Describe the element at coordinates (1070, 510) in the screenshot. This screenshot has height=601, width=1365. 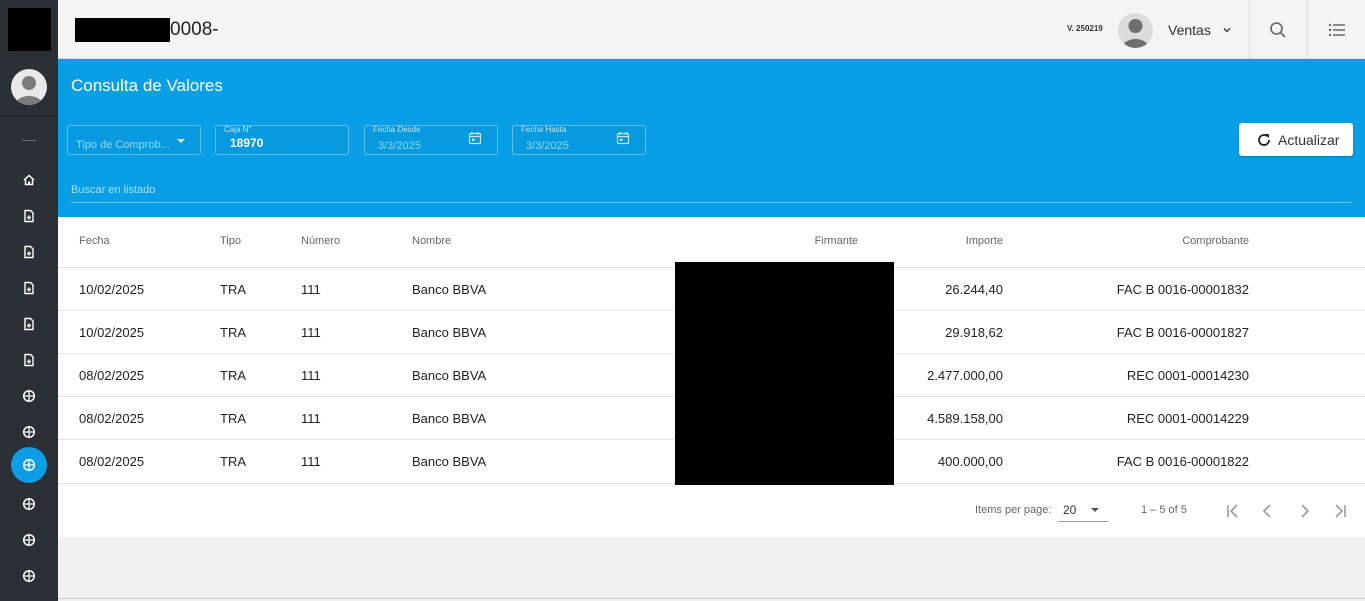
I see `page-size-value: 20` at that location.